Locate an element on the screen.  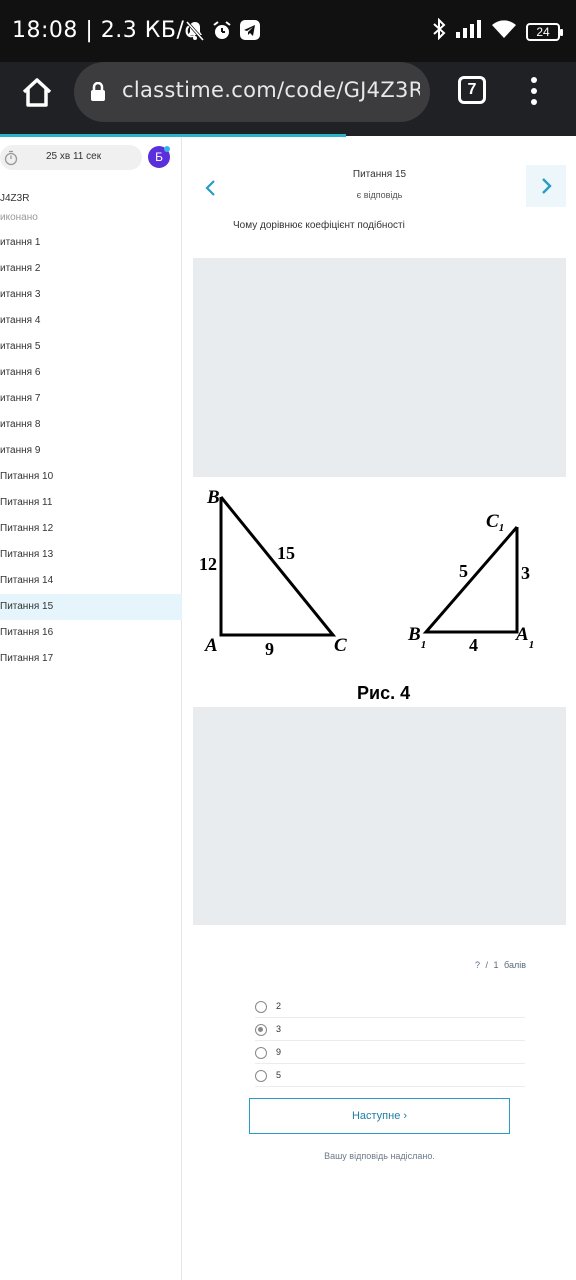
sidebar-question-item: Питання 11 is located at coordinates (91, 503).